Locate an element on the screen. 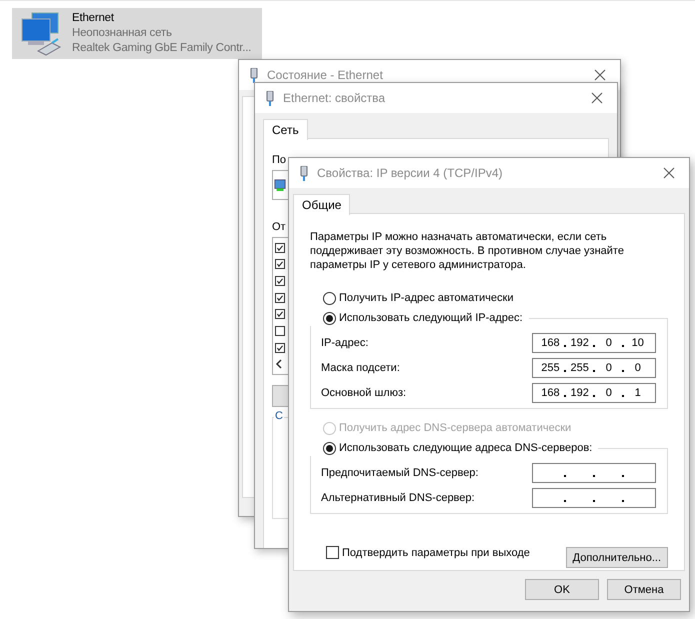 The height and width of the screenshot is (619, 695). radio-option: Использовать следующие адреса DNS-серверов: is located at coordinates (451, 448).